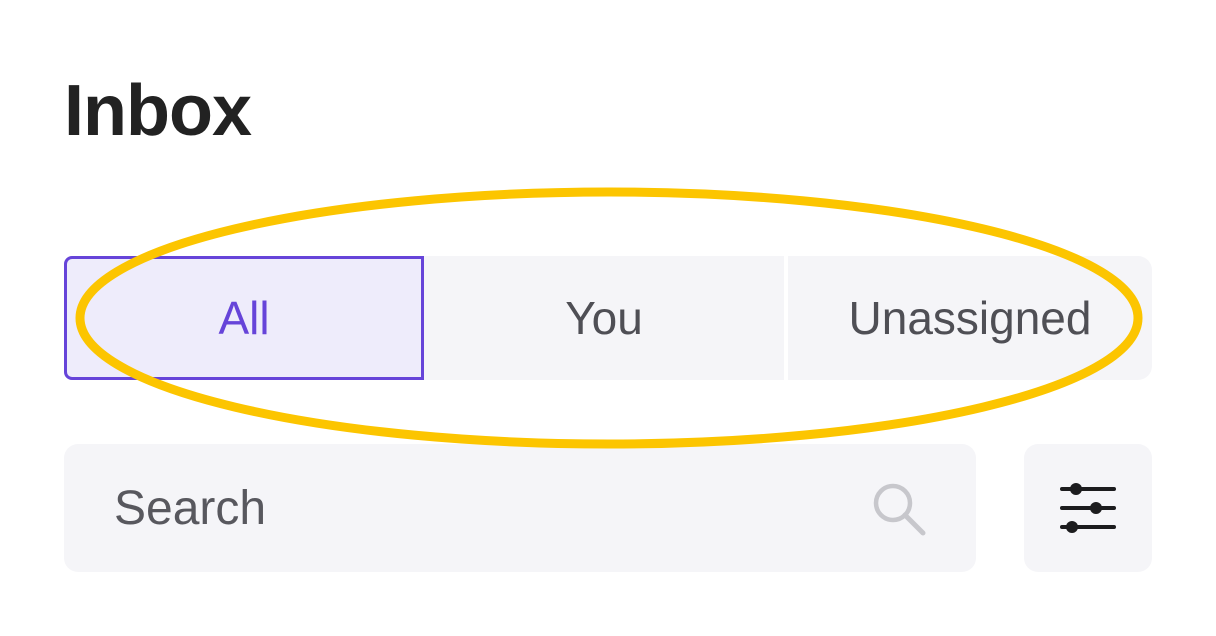 The width and height of the screenshot is (1216, 636). I want to click on tab-you: You, so click(606, 318).